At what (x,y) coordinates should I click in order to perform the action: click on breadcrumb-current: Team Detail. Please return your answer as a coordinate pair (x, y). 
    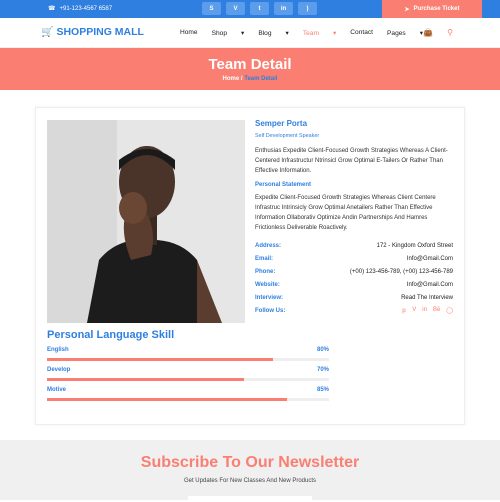
    Looking at the image, I should click on (261, 79).